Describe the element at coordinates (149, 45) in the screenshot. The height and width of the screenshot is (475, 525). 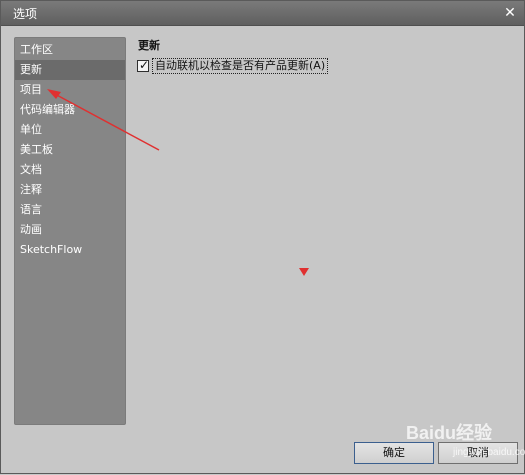
I see `section-title: 更新` at that location.